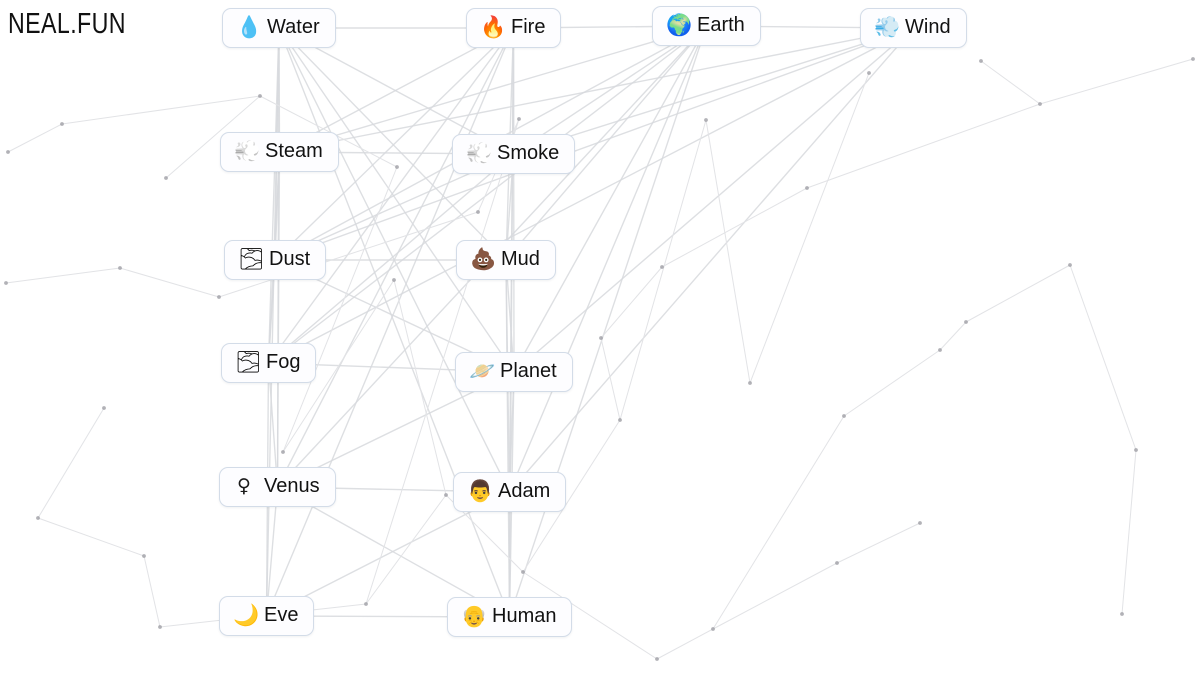  What do you see at coordinates (283, 362) in the screenshot?
I see `element-node-label: Fog` at bounding box center [283, 362].